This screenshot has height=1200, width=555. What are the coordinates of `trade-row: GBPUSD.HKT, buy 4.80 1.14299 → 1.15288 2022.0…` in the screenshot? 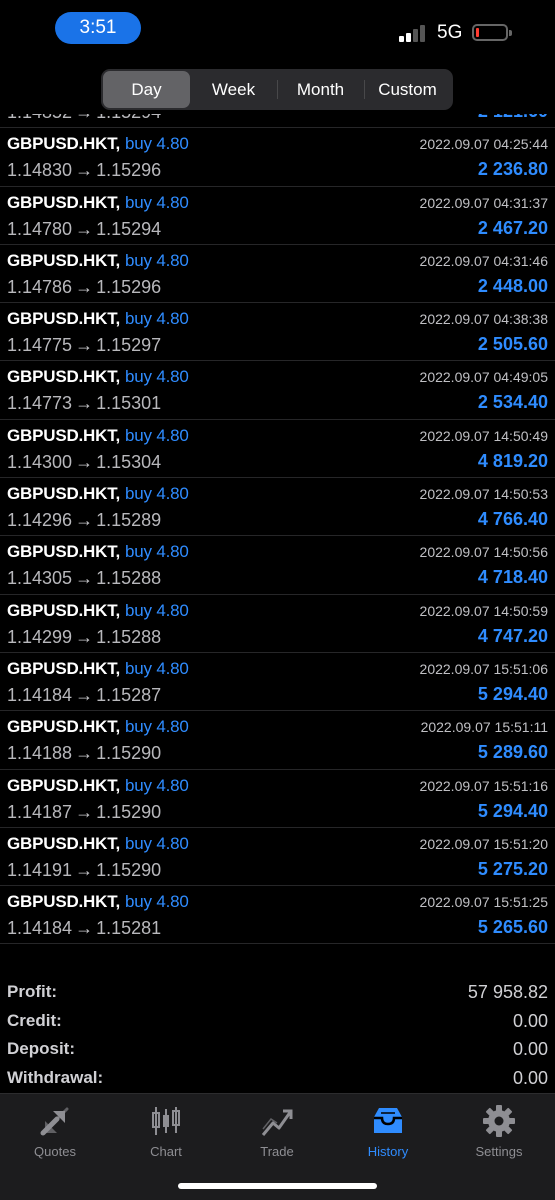 It's located at (277, 624).